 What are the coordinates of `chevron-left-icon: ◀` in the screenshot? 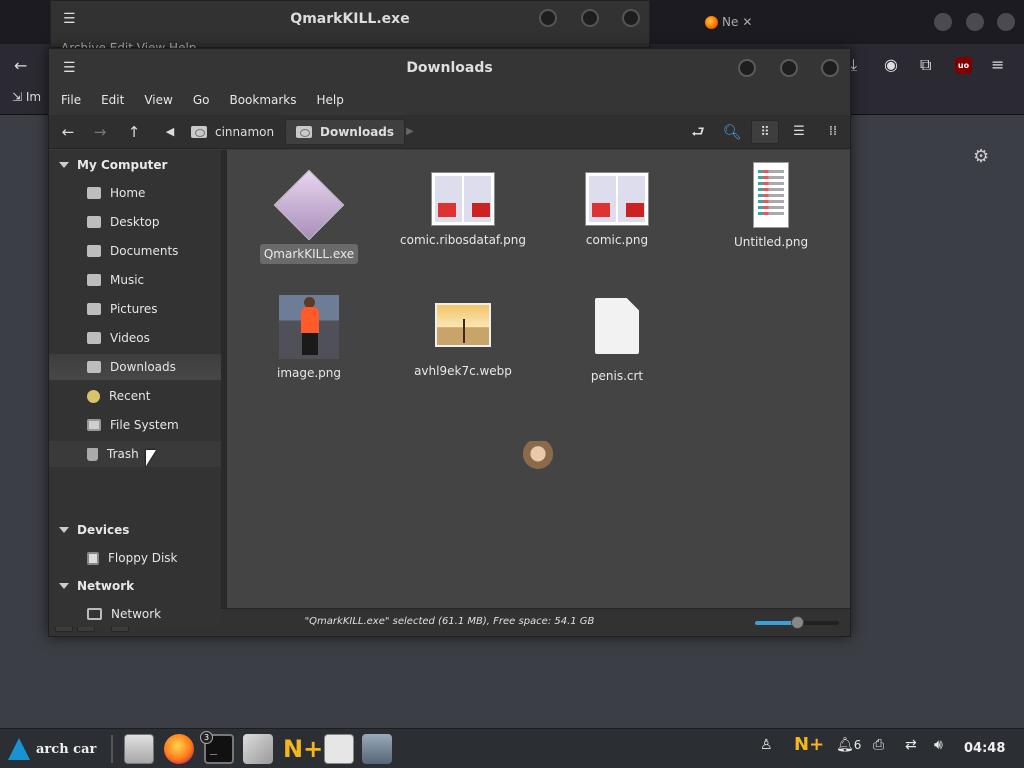 It's located at (170, 132).